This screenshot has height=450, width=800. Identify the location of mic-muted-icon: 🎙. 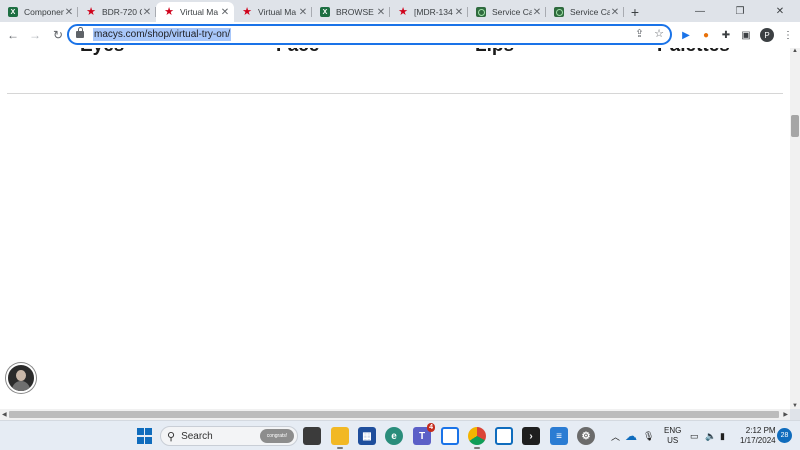
(648, 435).